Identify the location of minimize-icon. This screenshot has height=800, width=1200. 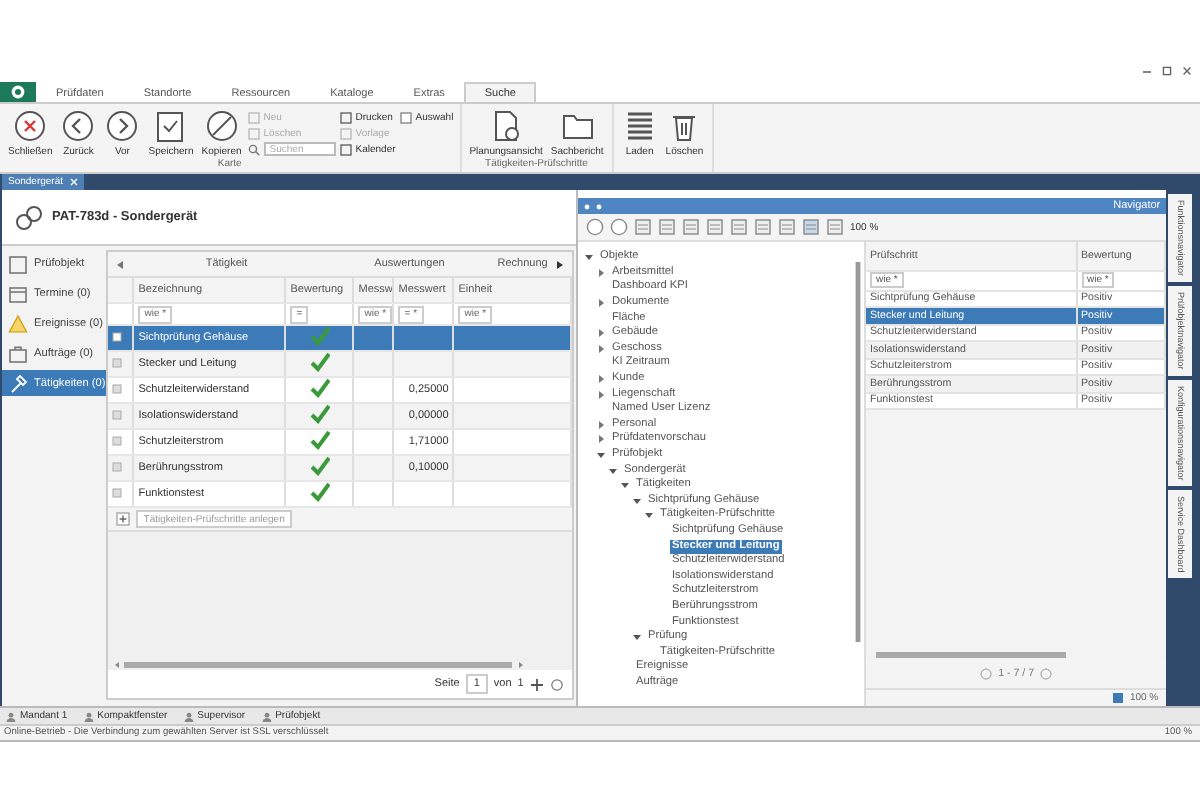
(1147, 71).